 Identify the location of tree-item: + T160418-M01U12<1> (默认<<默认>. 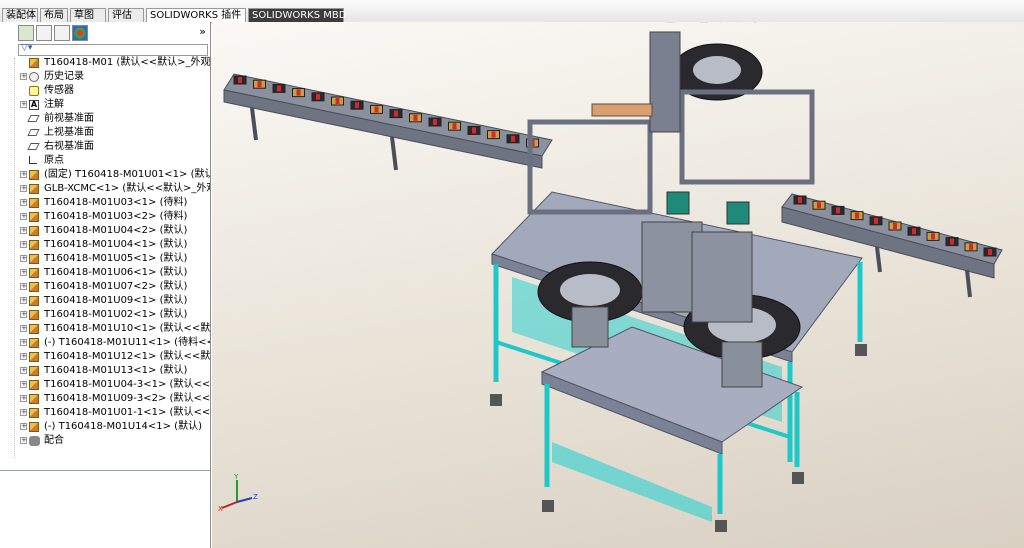
(114, 357).